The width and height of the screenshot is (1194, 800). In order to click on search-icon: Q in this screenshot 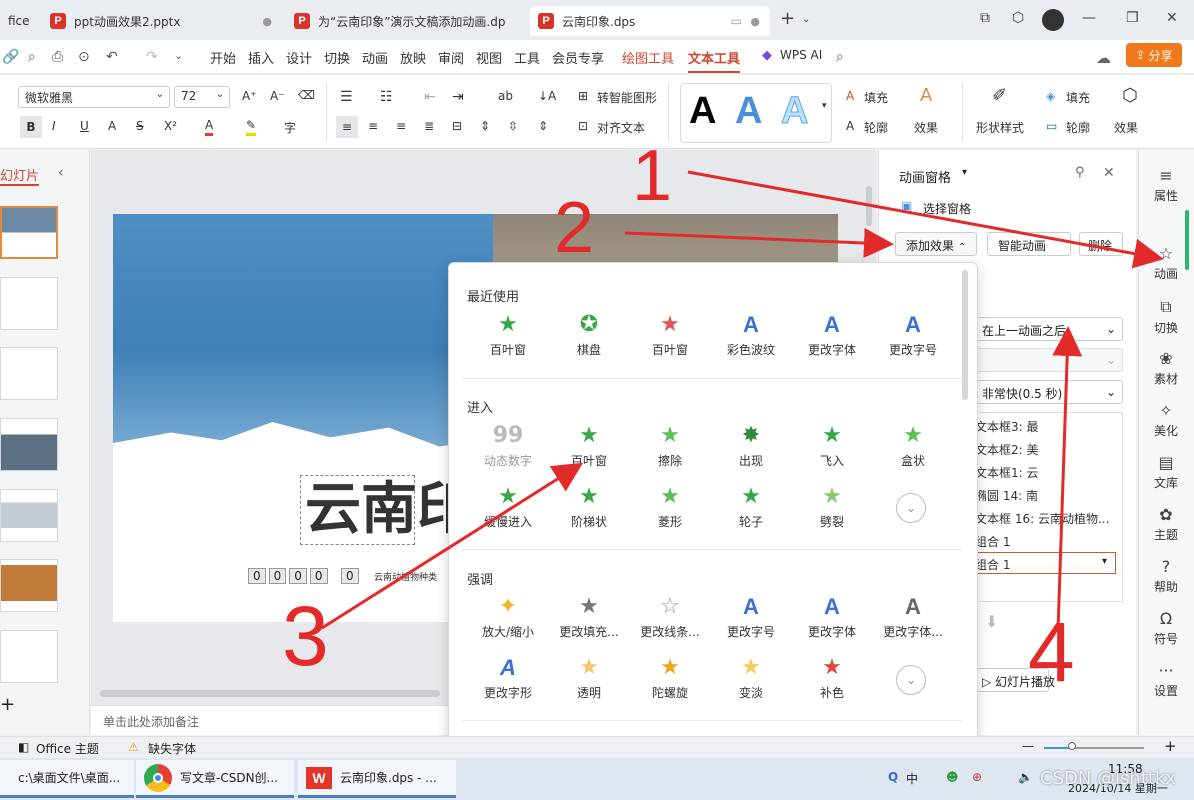, I will do `click(893, 777)`.